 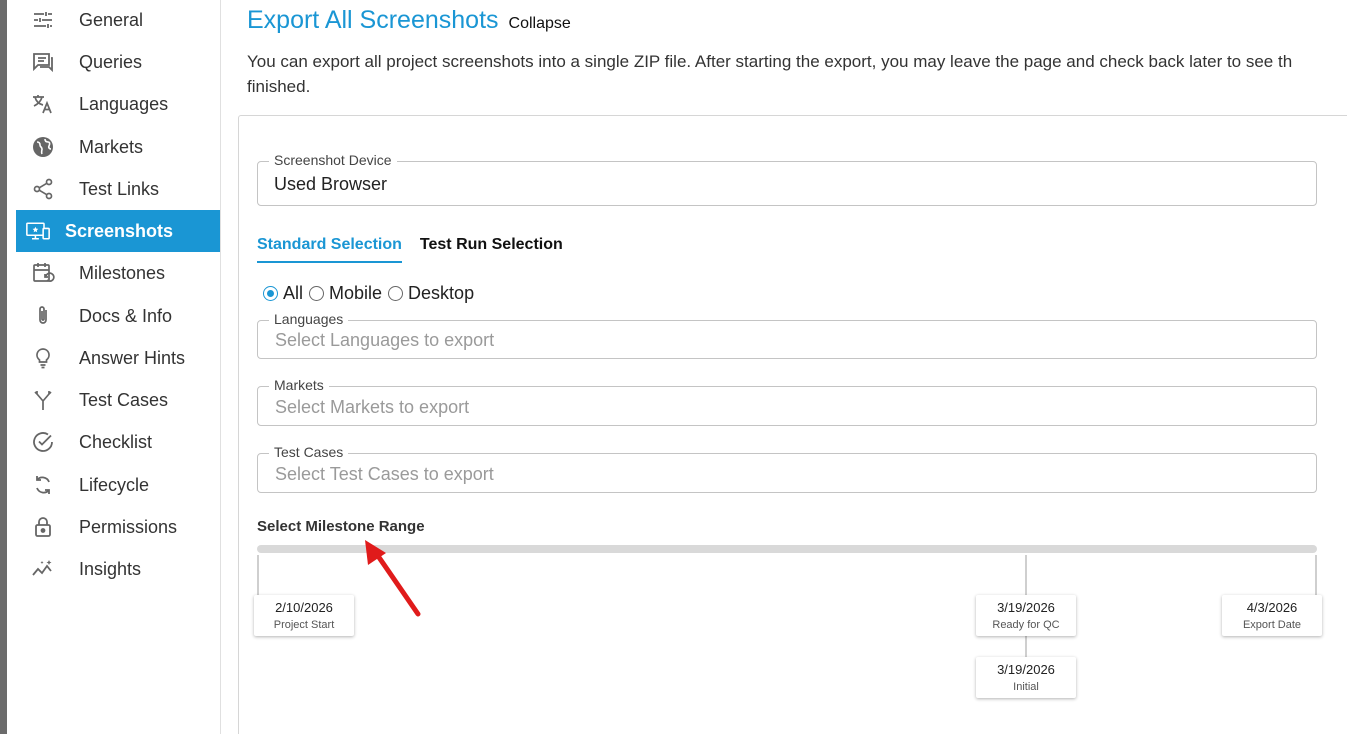 I want to click on milestone-export-date: 4/3/2026 Export Date, so click(x=1272, y=615).